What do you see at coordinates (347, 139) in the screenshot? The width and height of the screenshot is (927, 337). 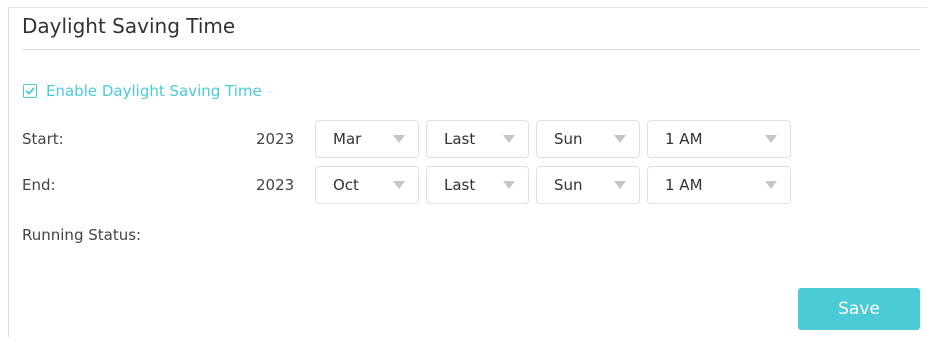 I see `start-month-value: Mar` at bounding box center [347, 139].